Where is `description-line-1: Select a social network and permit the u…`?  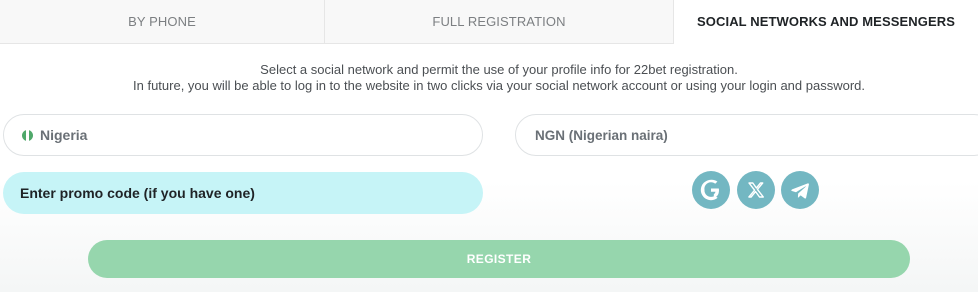 description-line-1: Select a social network and permit the u… is located at coordinates (499, 69).